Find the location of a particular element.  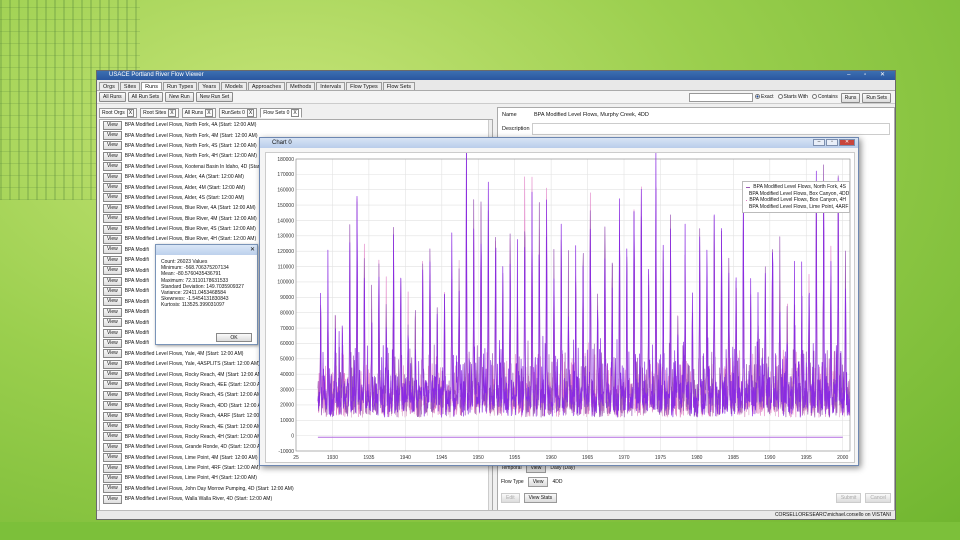

tab-runs: Runs is located at coordinates (151, 86).